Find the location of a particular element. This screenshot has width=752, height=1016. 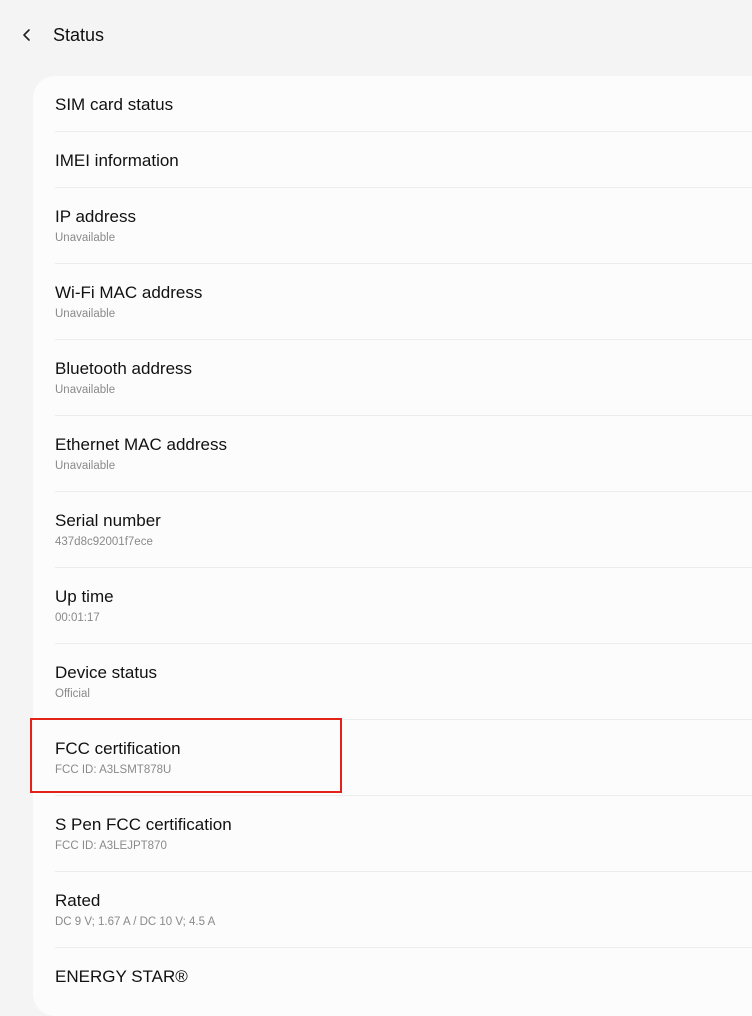

app-bar: Status is located at coordinates (376, 35).